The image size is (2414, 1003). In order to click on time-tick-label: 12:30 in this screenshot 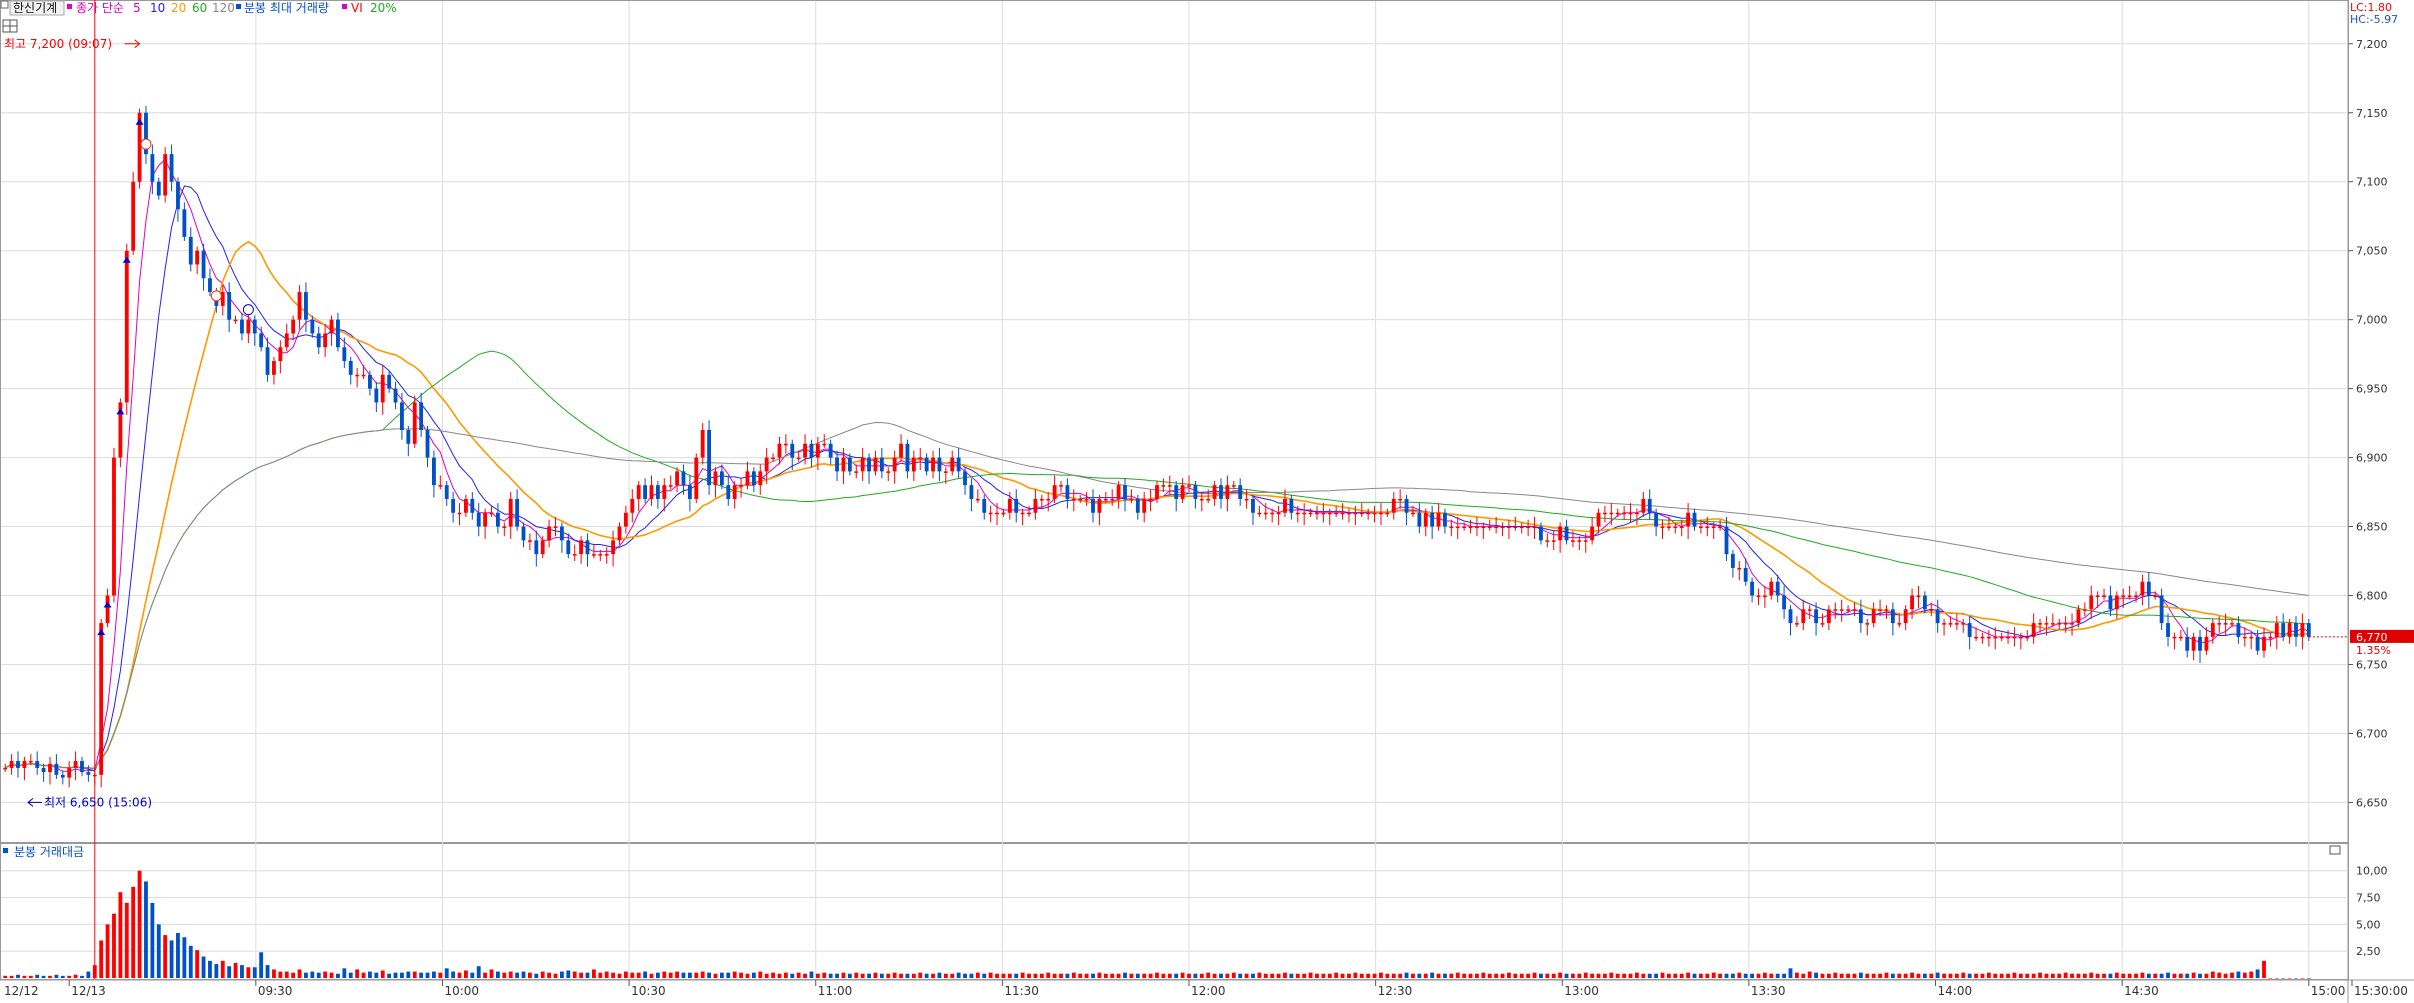, I will do `click(1395, 991)`.